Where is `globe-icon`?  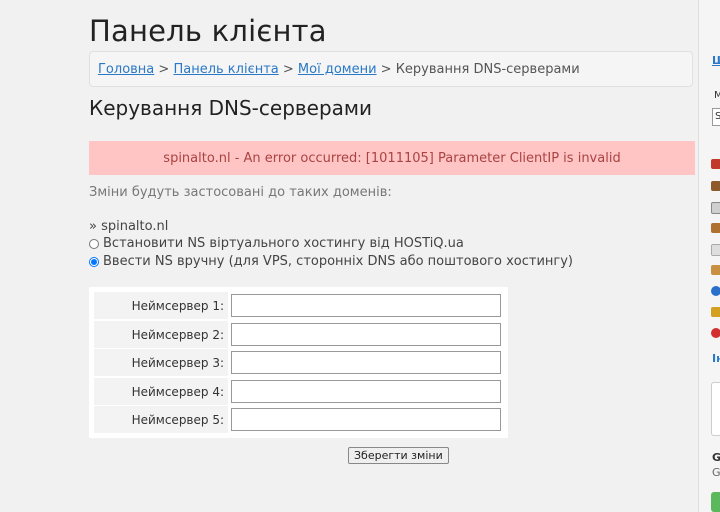
globe-icon is located at coordinates (715, 291).